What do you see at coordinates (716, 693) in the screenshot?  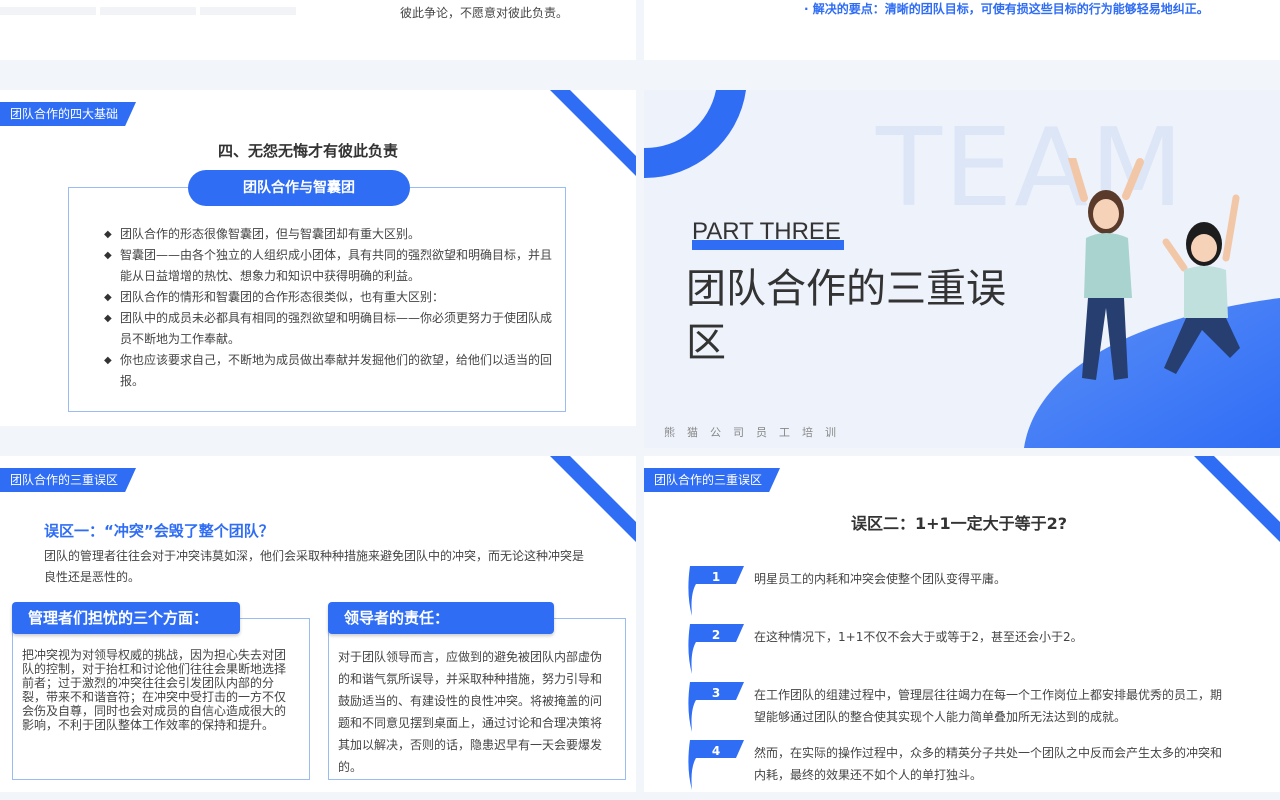 I see `item-number: 3` at bounding box center [716, 693].